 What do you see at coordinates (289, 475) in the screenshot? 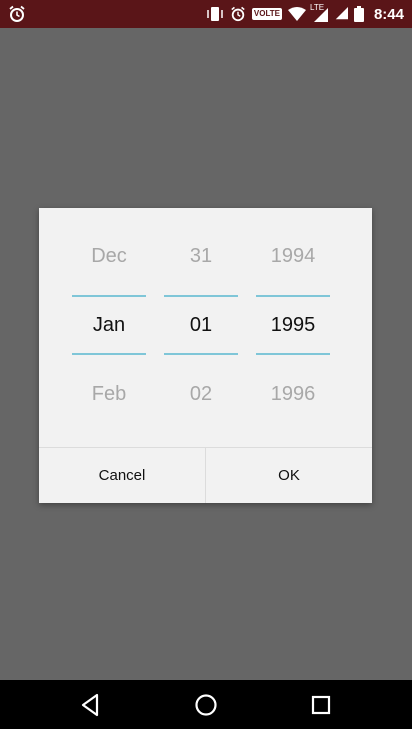
I see `ok-button: OK` at bounding box center [289, 475].